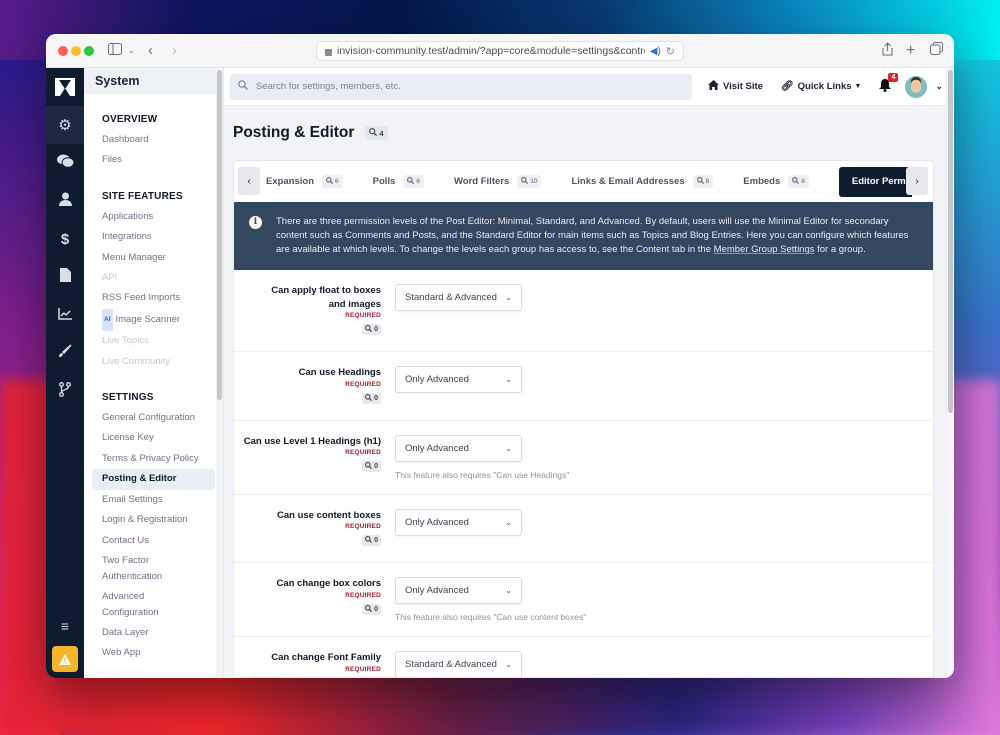 The image size is (1000, 735). What do you see at coordinates (115, 51) in the screenshot?
I see `sidebar-toggle-icon` at bounding box center [115, 51].